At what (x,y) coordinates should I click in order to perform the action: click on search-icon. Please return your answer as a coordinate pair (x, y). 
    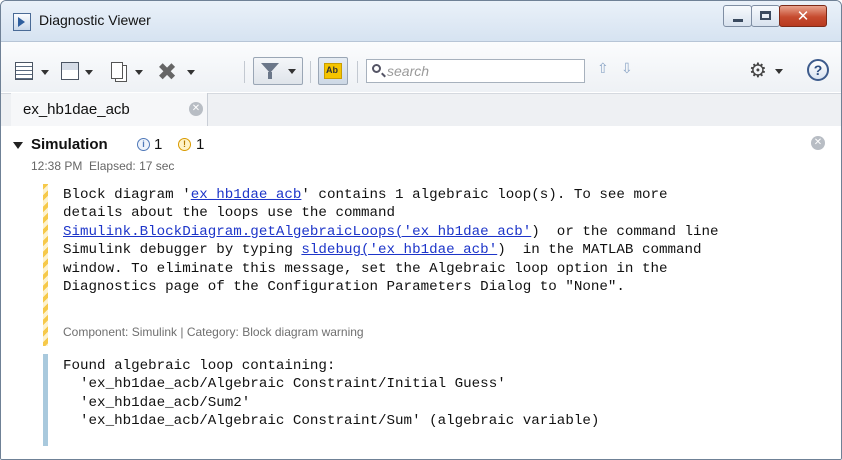
    Looking at the image, I should click on (376, 68).